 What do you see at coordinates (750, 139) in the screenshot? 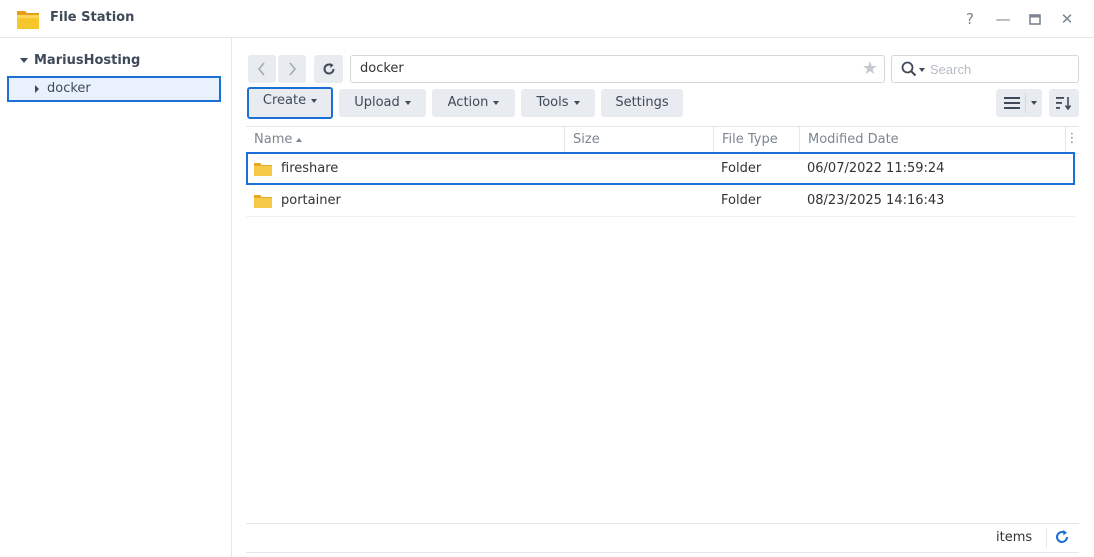
I see `column-label: File Type` at bounding box center [750, 139].